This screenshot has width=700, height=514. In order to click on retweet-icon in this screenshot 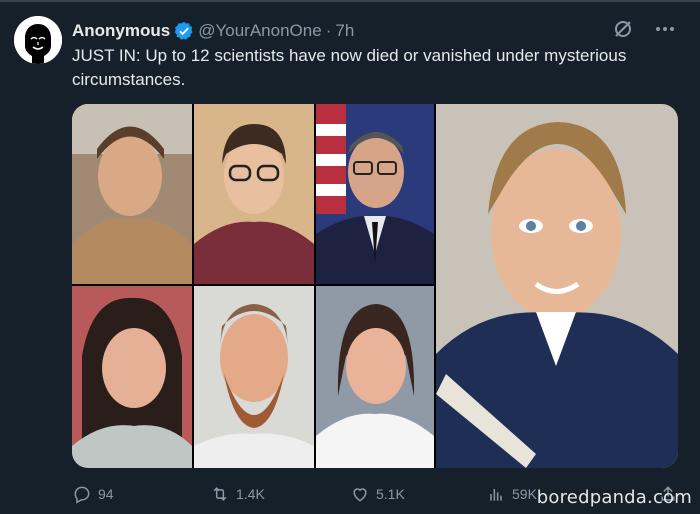, I will do `click(220, 494)`.